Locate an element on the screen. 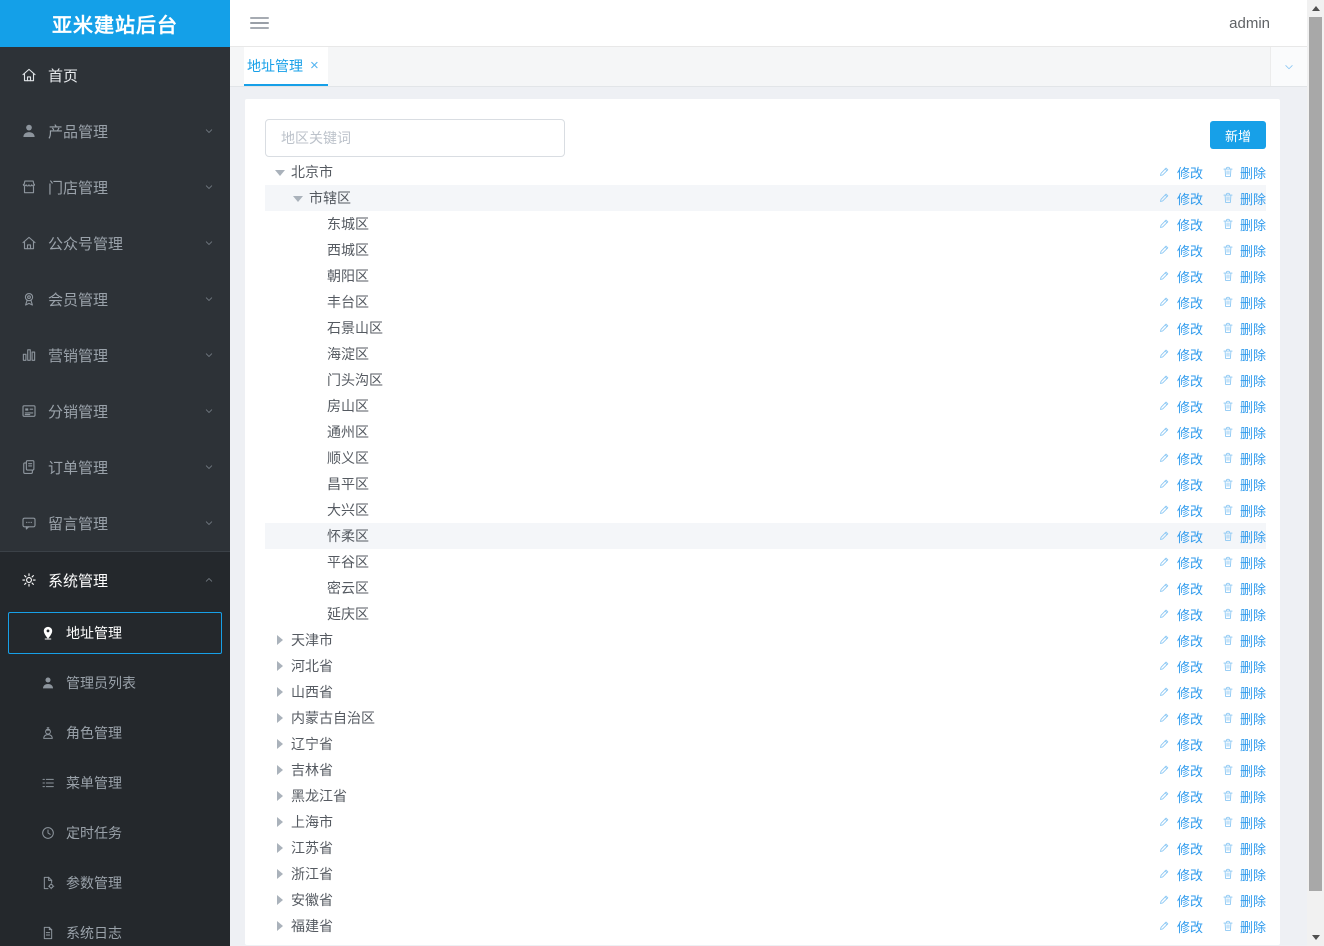 This screenshot has width=1324, height=946. sidebar-item-wechat: 公众号管理 is located at coordinates (115, 243).